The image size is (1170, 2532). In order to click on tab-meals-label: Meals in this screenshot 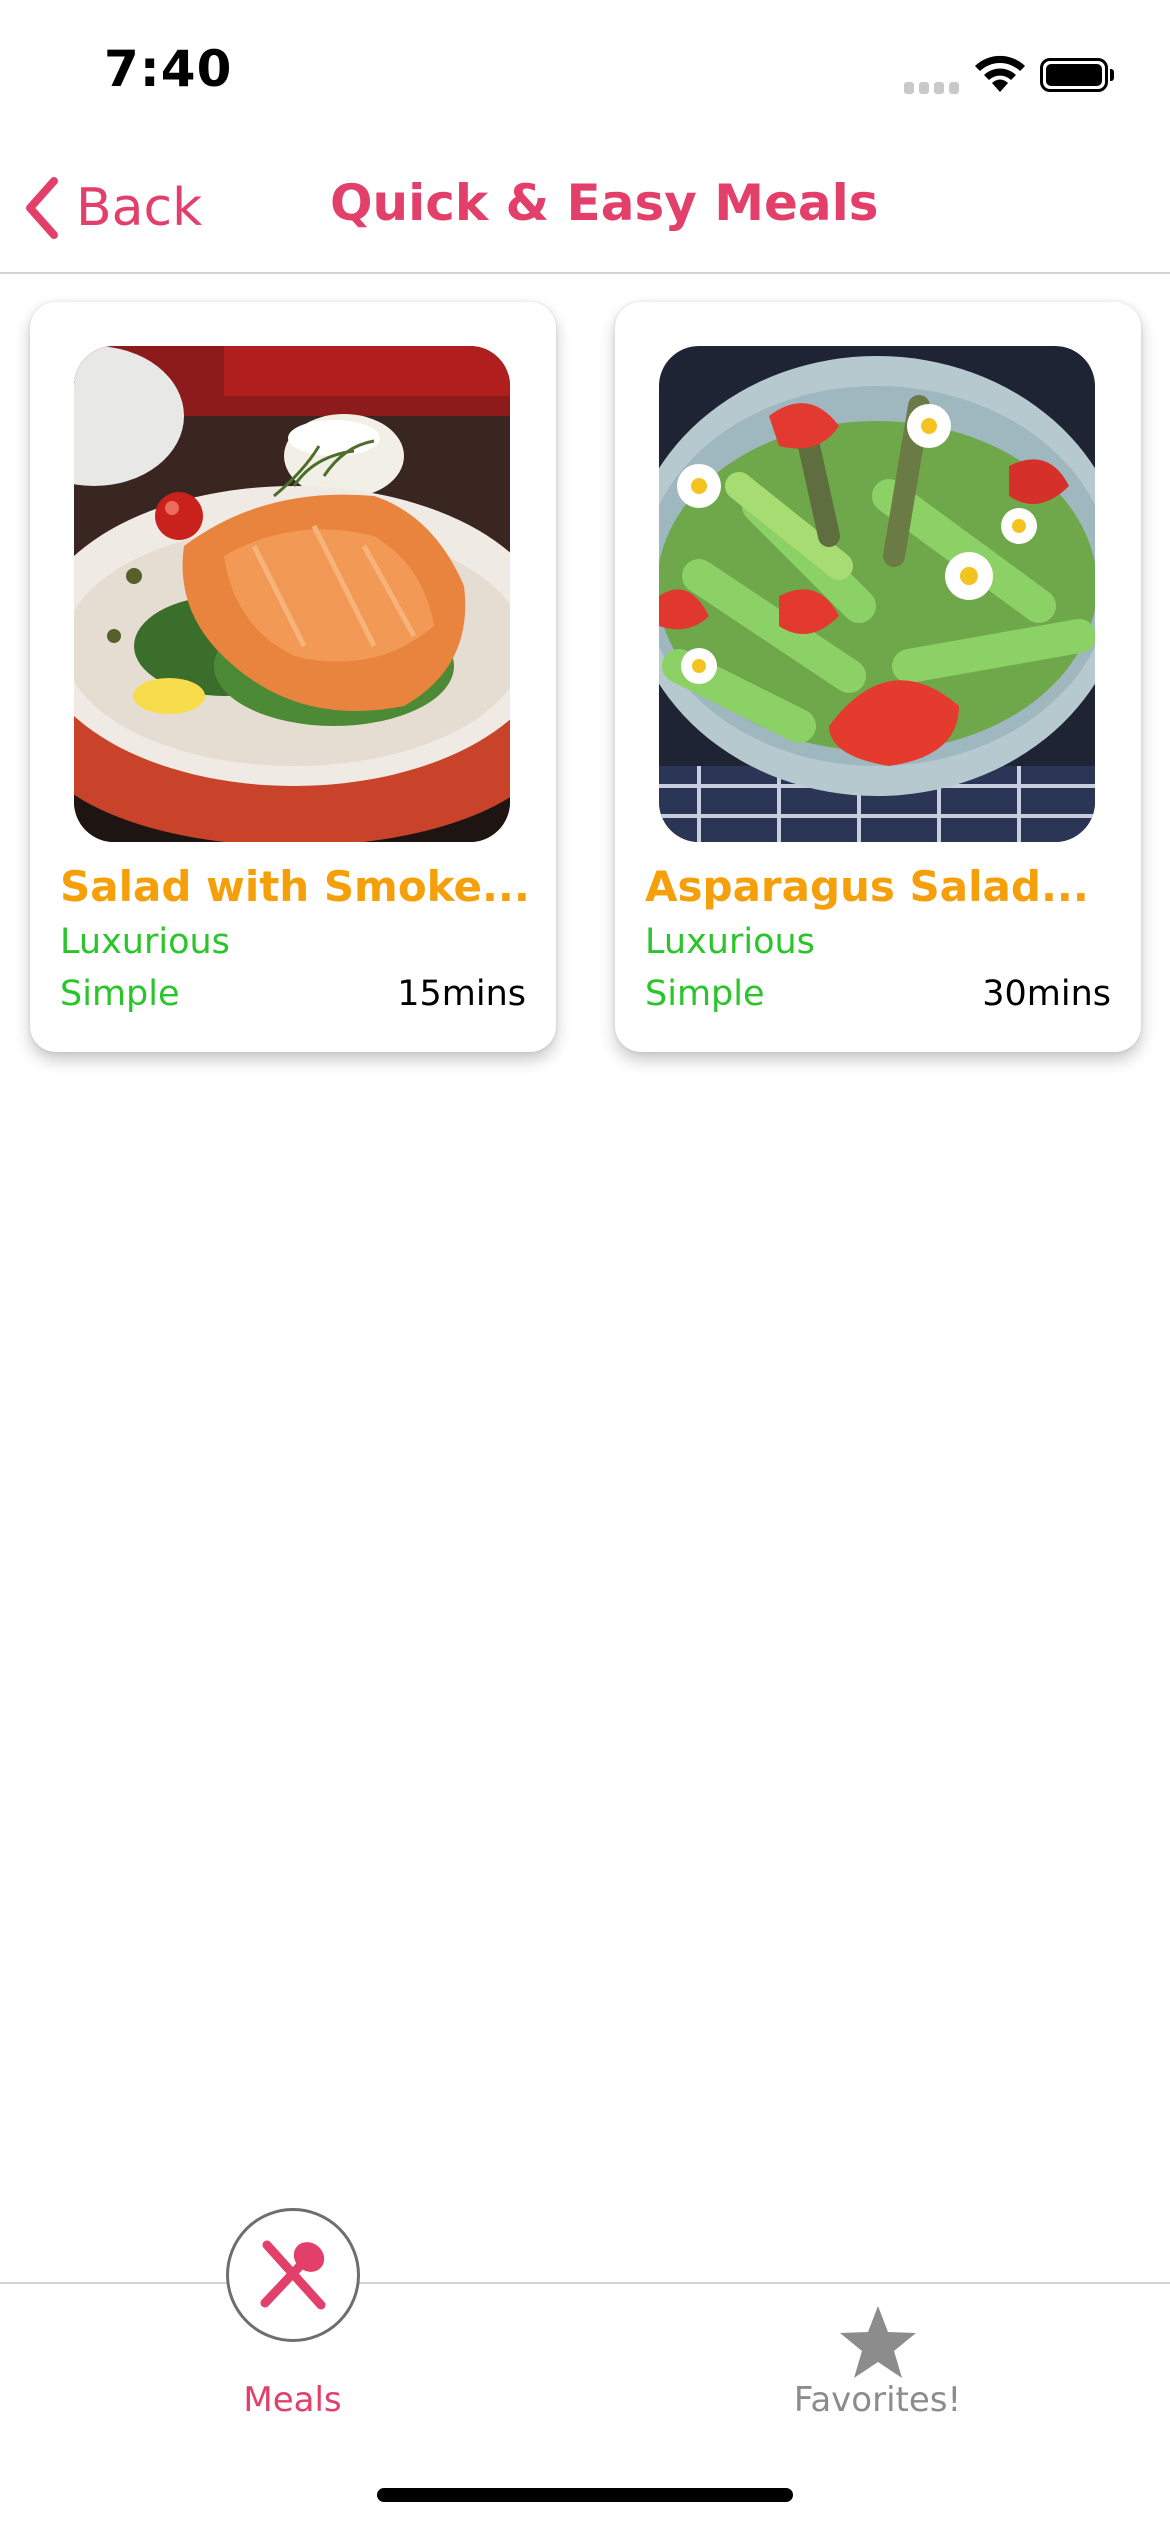, I will do `click(292, 2400)`.